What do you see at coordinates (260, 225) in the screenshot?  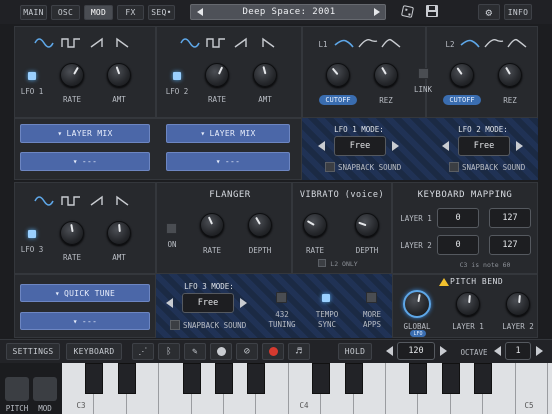 I see `flanger-depth-knob` at bounding box center [260, 225].